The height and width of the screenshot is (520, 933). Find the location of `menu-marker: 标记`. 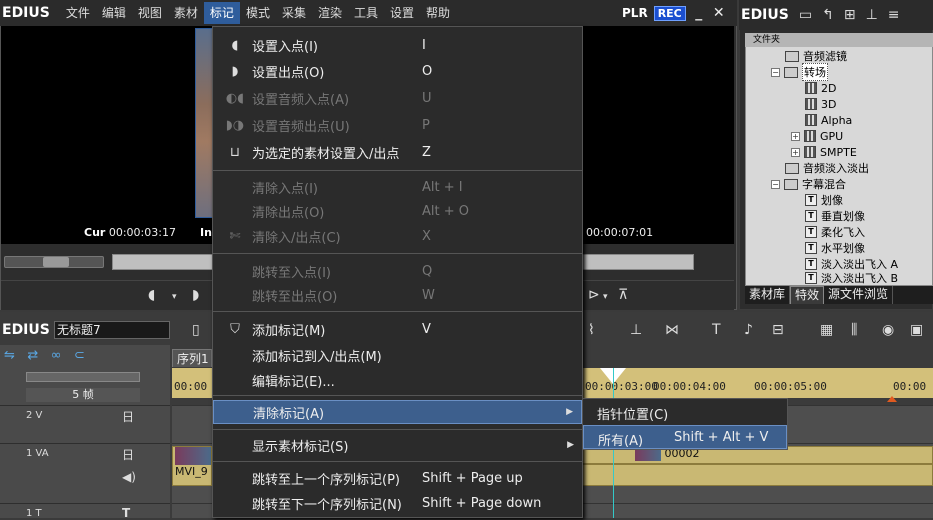

menu-marker: 标记 is located at coordinates (221, 13).